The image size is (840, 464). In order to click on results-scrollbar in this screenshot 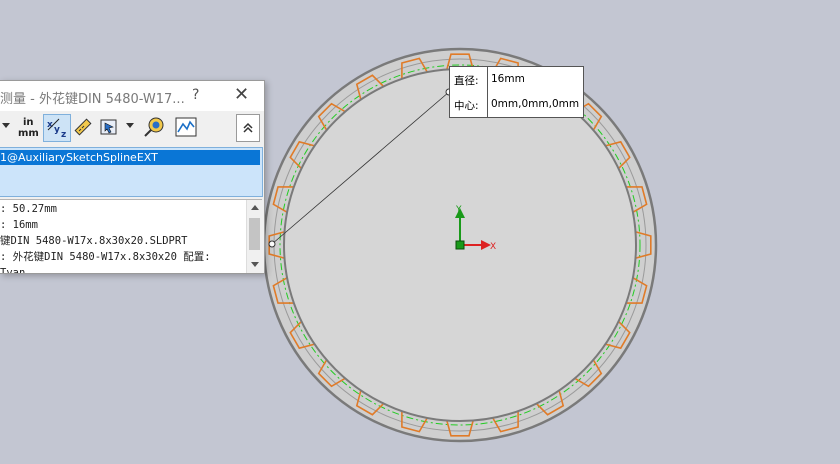, I will do `click(254, 236)`.